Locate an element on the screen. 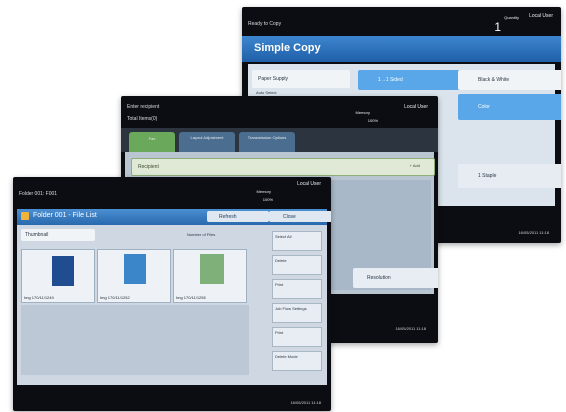  file-list-title: Folder 001 - File List is located at coordinates (65, 215).